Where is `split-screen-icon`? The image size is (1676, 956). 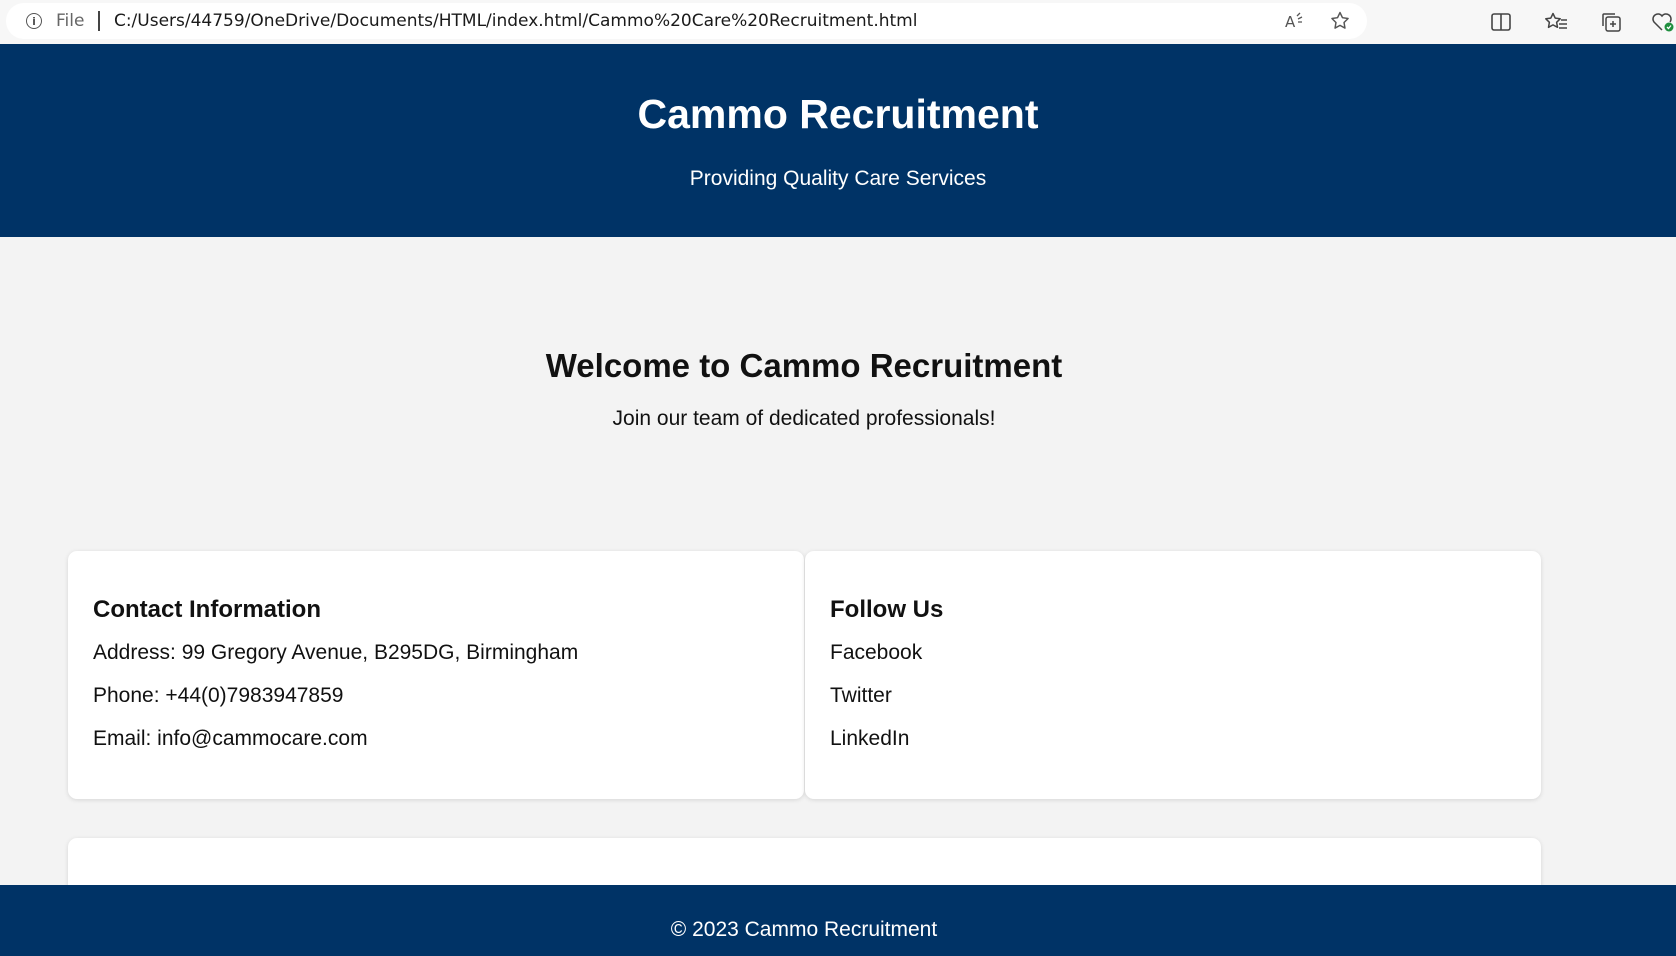
split-screen-icon is located at coordinates (1501, 22).